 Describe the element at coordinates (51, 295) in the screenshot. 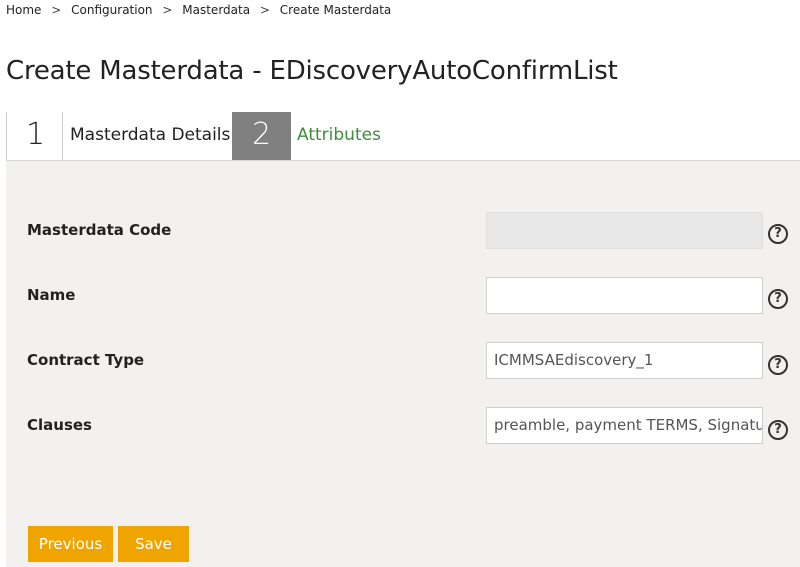

I see `name-label: Name` at that location.